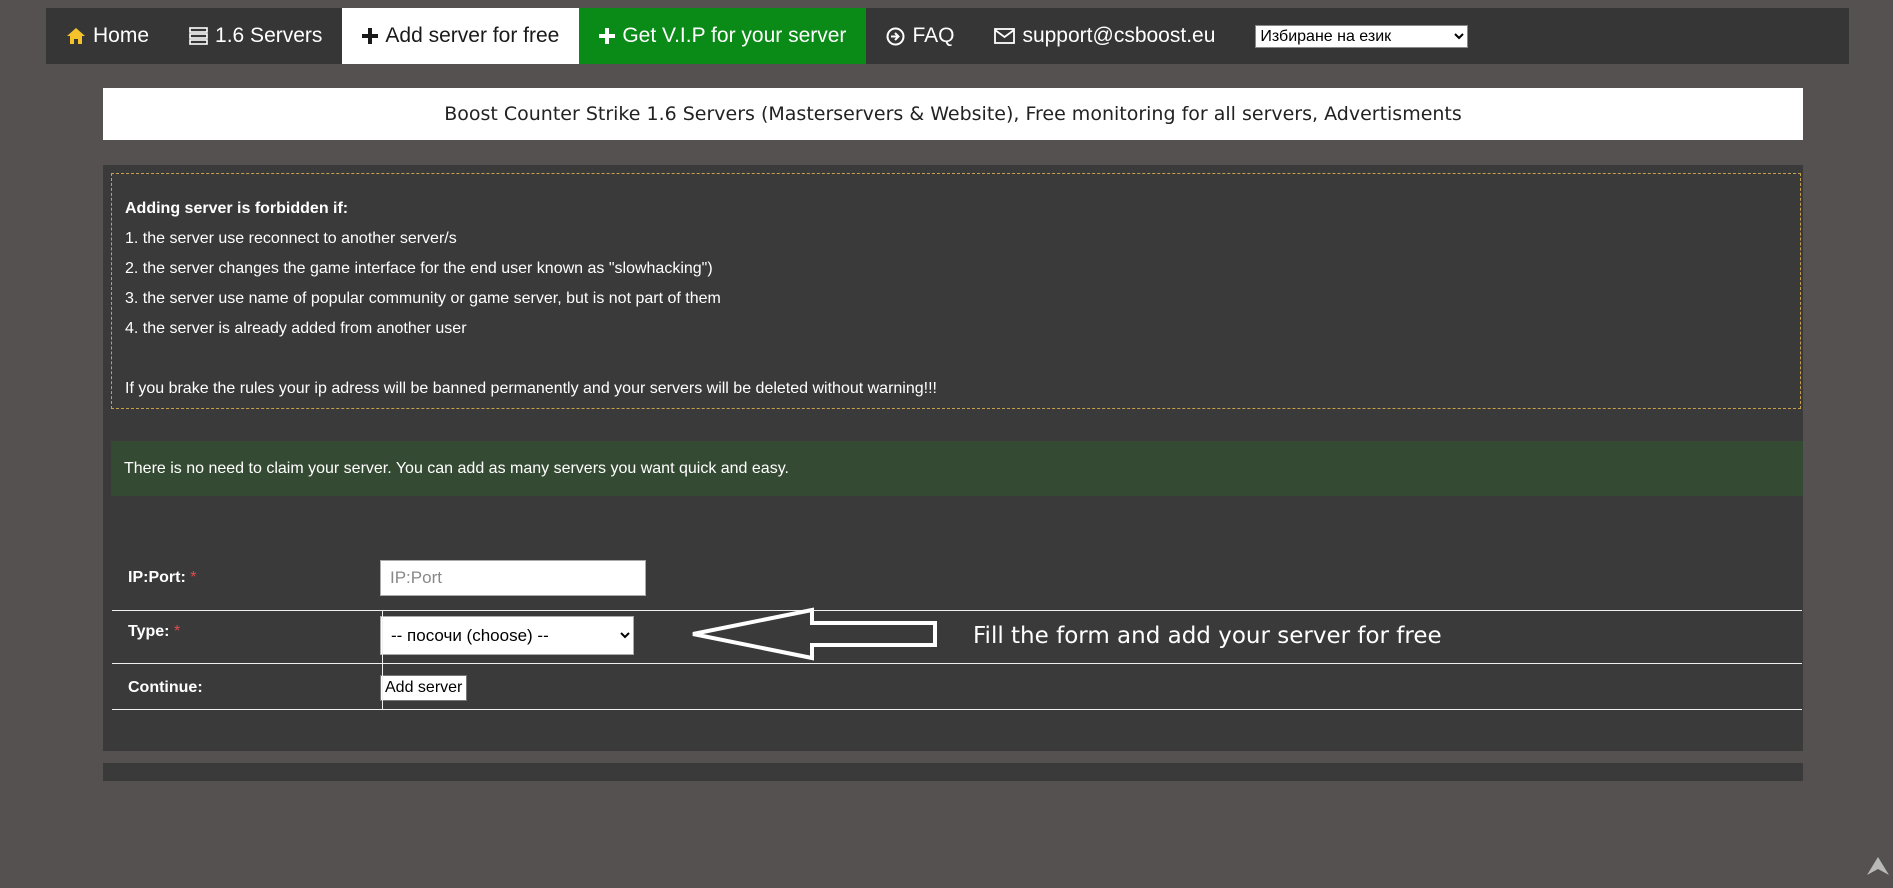 The height and width of the screenshot is (888, 1893). I want to click on language-select: Избиране на език, so click(1362, 36).